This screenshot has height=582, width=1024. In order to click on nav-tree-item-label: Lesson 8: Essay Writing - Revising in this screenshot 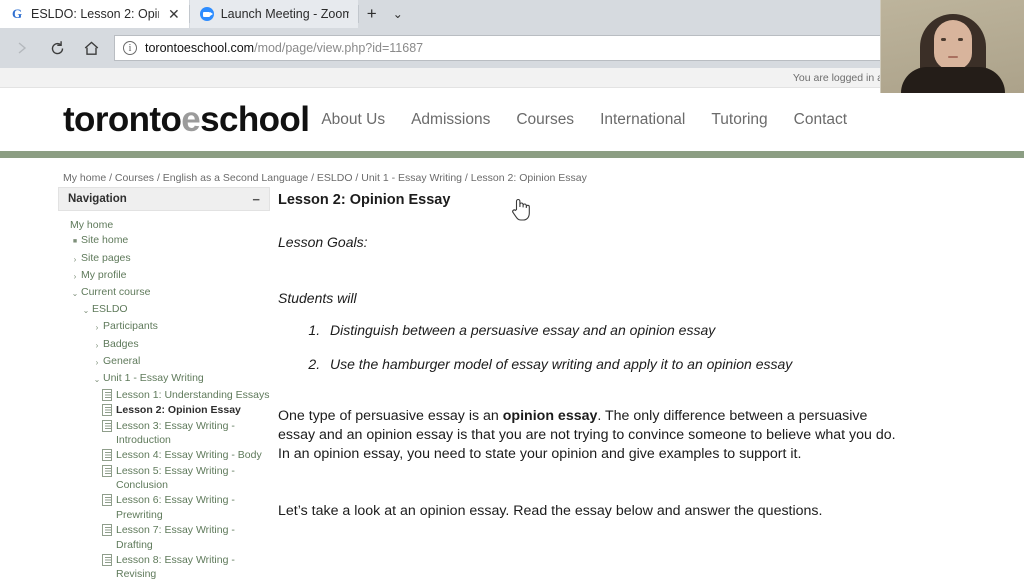, I will do `click(175, 567)`.